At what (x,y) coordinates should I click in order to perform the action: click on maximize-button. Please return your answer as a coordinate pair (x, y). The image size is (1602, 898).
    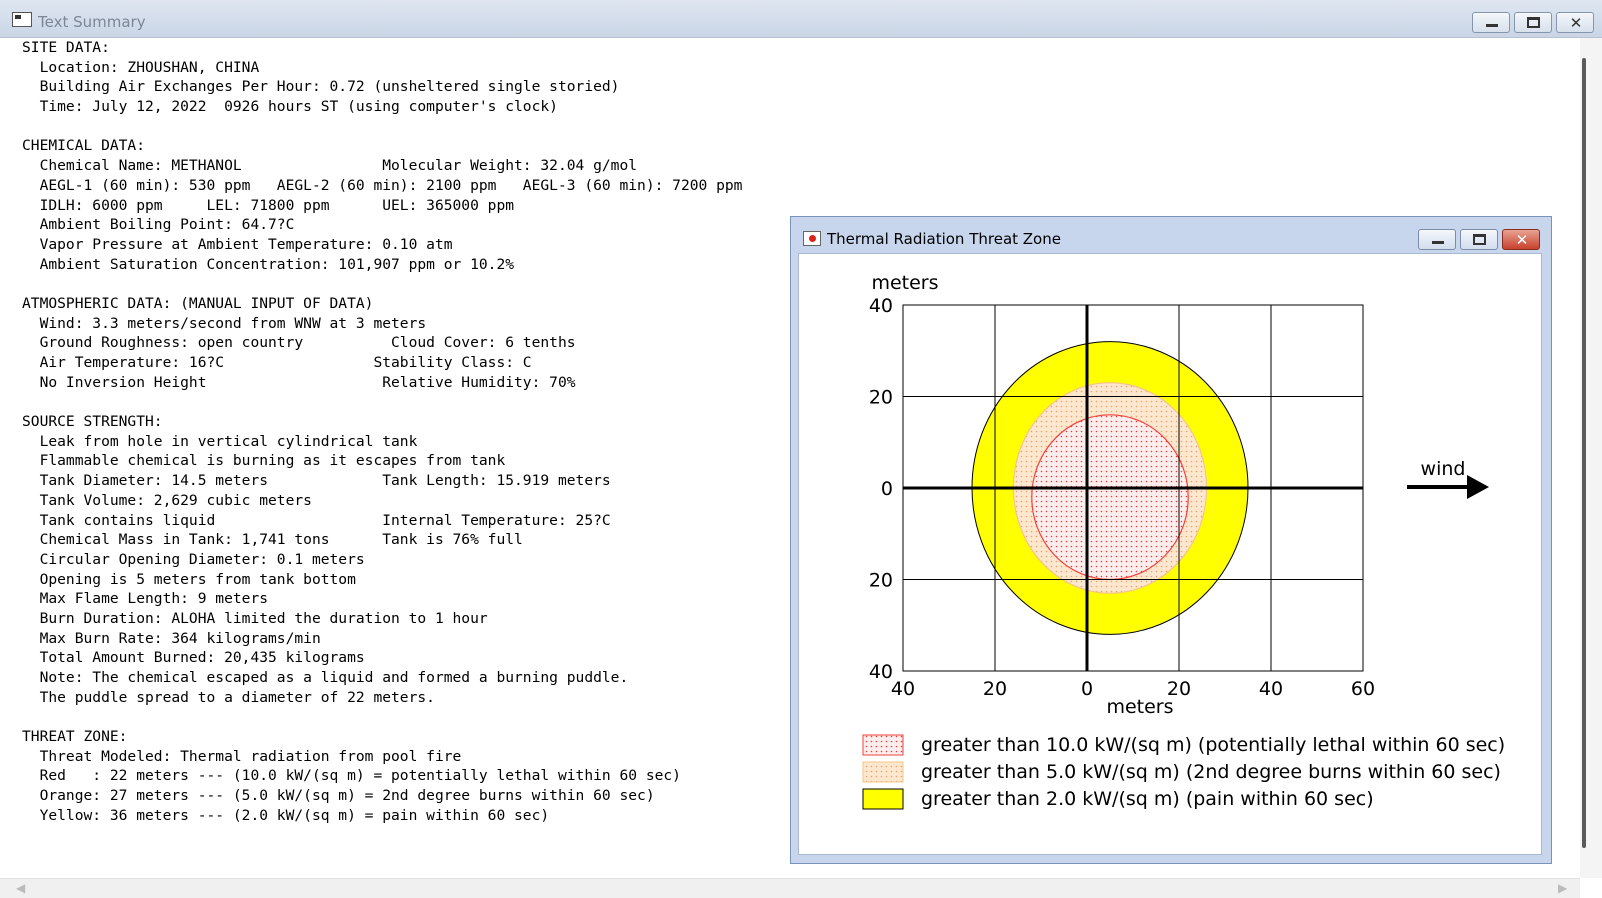
    Looking at the image, I should click on (1533, 22).